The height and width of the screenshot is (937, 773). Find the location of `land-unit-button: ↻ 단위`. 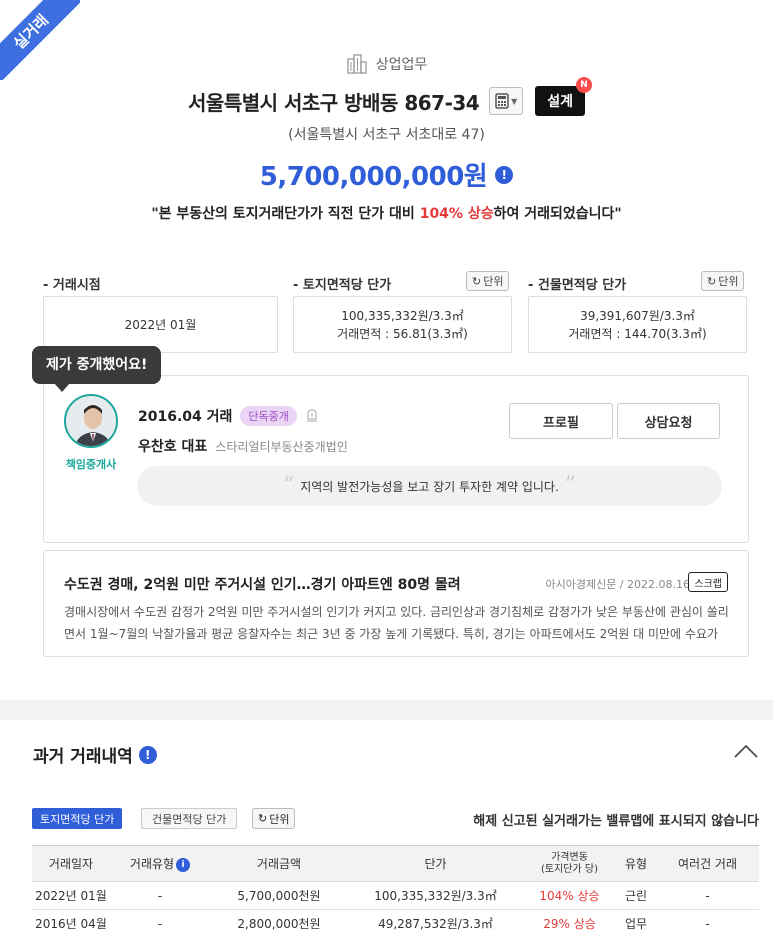

land-unit-button: ↻ 단위 is located at coordinates (488, 281).